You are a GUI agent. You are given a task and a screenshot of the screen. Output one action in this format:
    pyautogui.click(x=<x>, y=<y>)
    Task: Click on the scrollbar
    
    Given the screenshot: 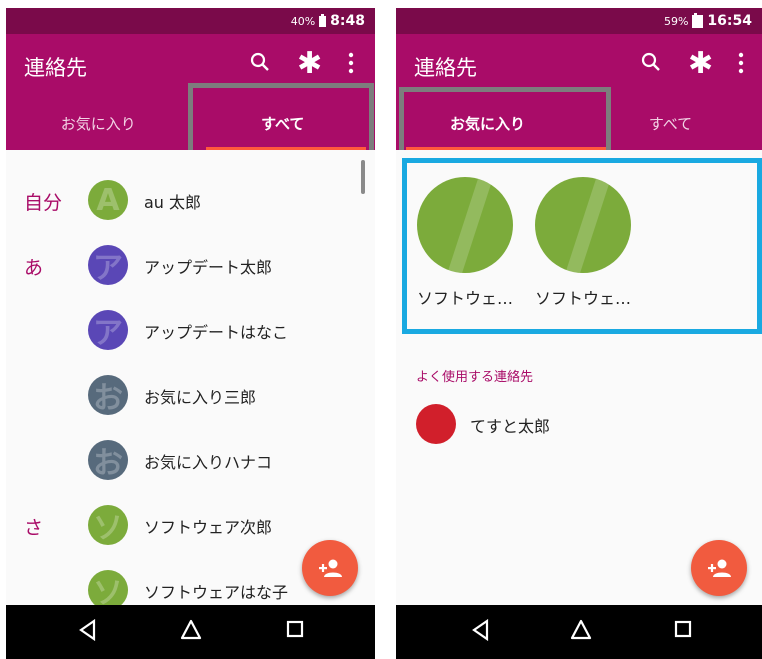 What is the action you would take?
    pyautogui.click(x=363, y=177)
    